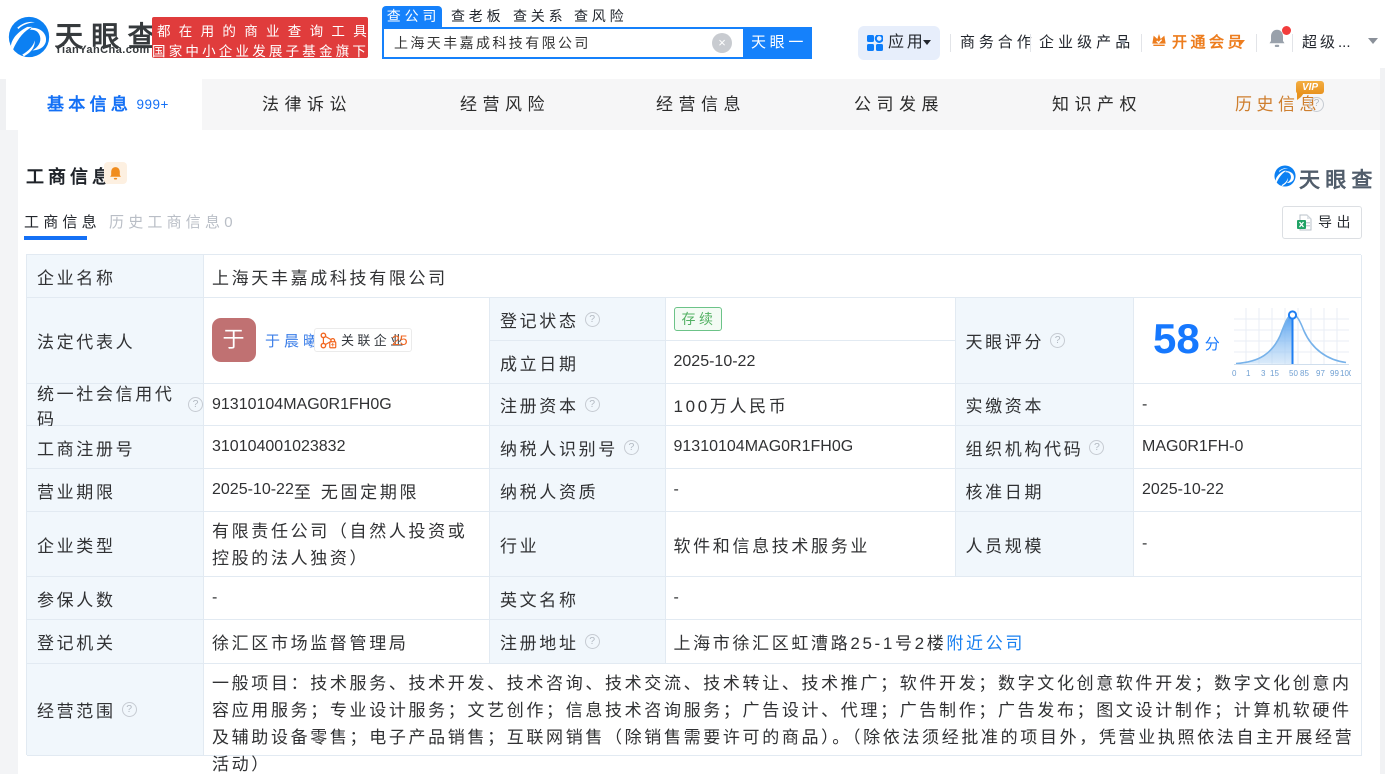 This screenshot has height=778, width=1385. I want to click on svg-text: 3, so click(1263, 373).